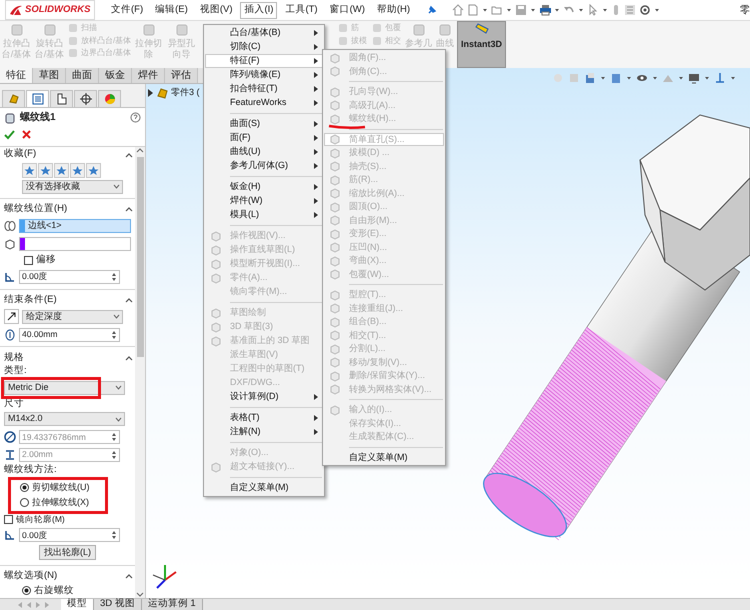  What do you see at coordinates (545, 10) in the screenshot?
I see `print-icon` at bounding box center [545, 10].